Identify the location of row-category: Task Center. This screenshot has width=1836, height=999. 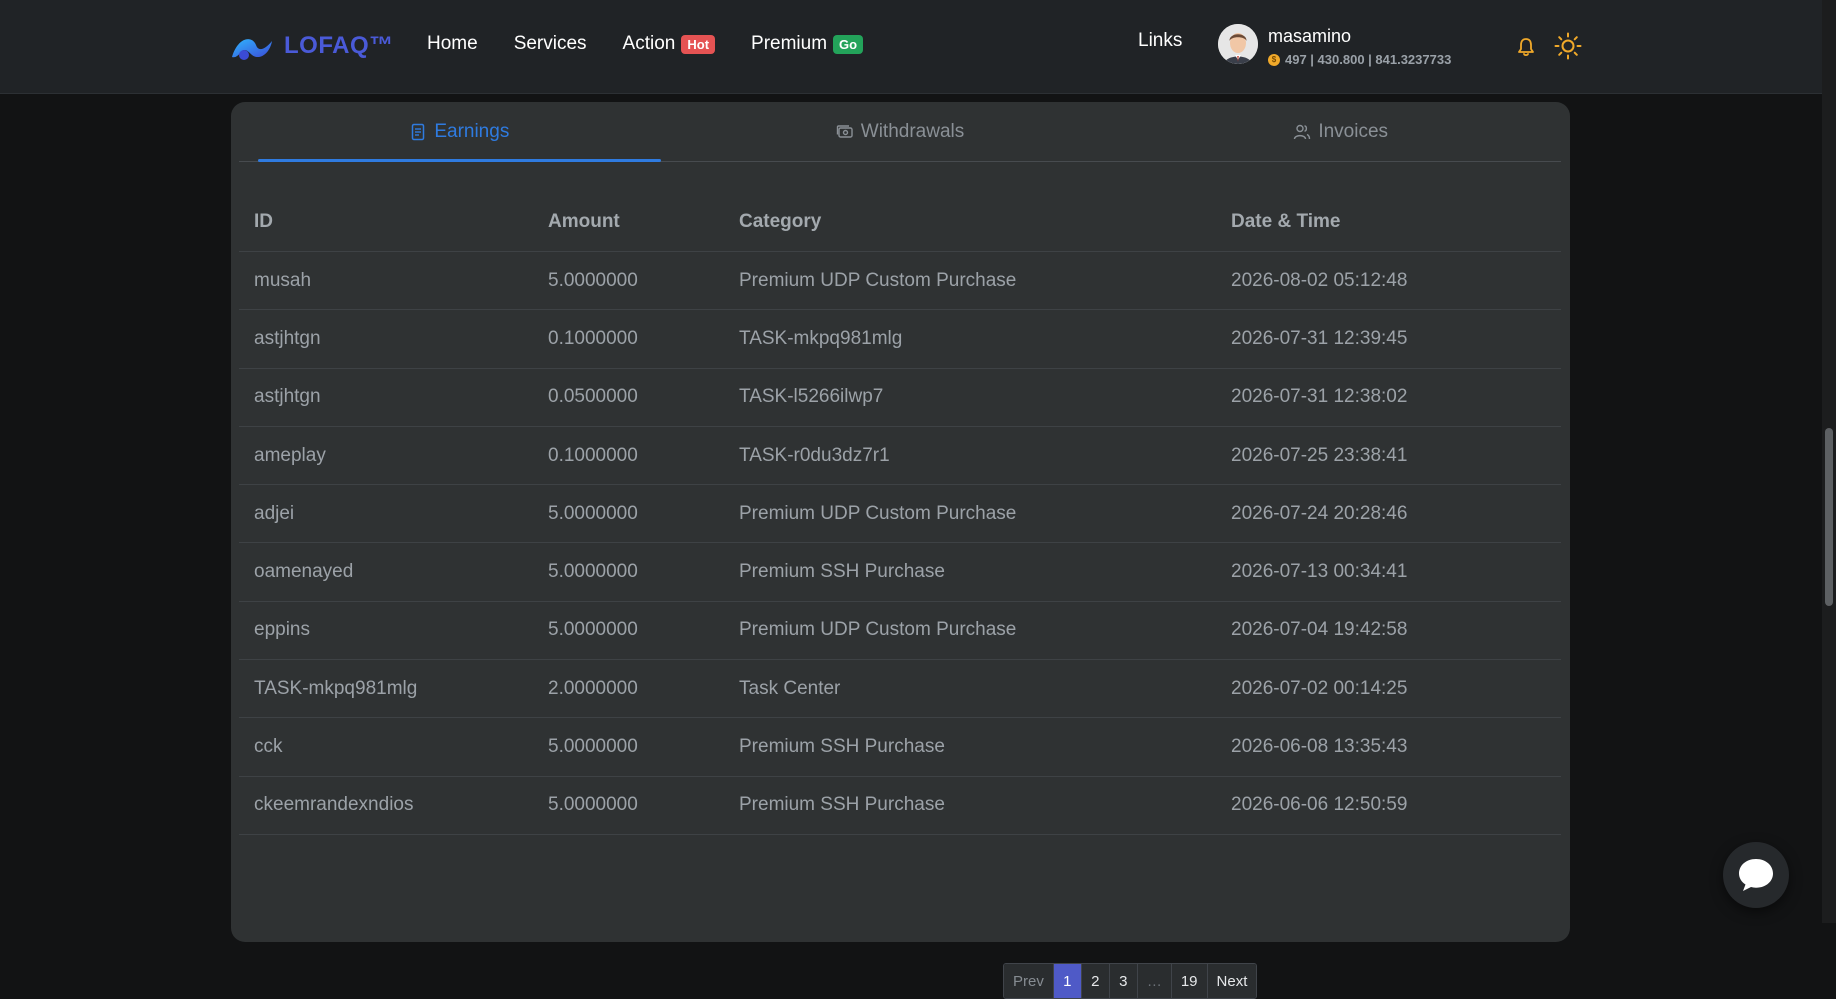
(790, 688).